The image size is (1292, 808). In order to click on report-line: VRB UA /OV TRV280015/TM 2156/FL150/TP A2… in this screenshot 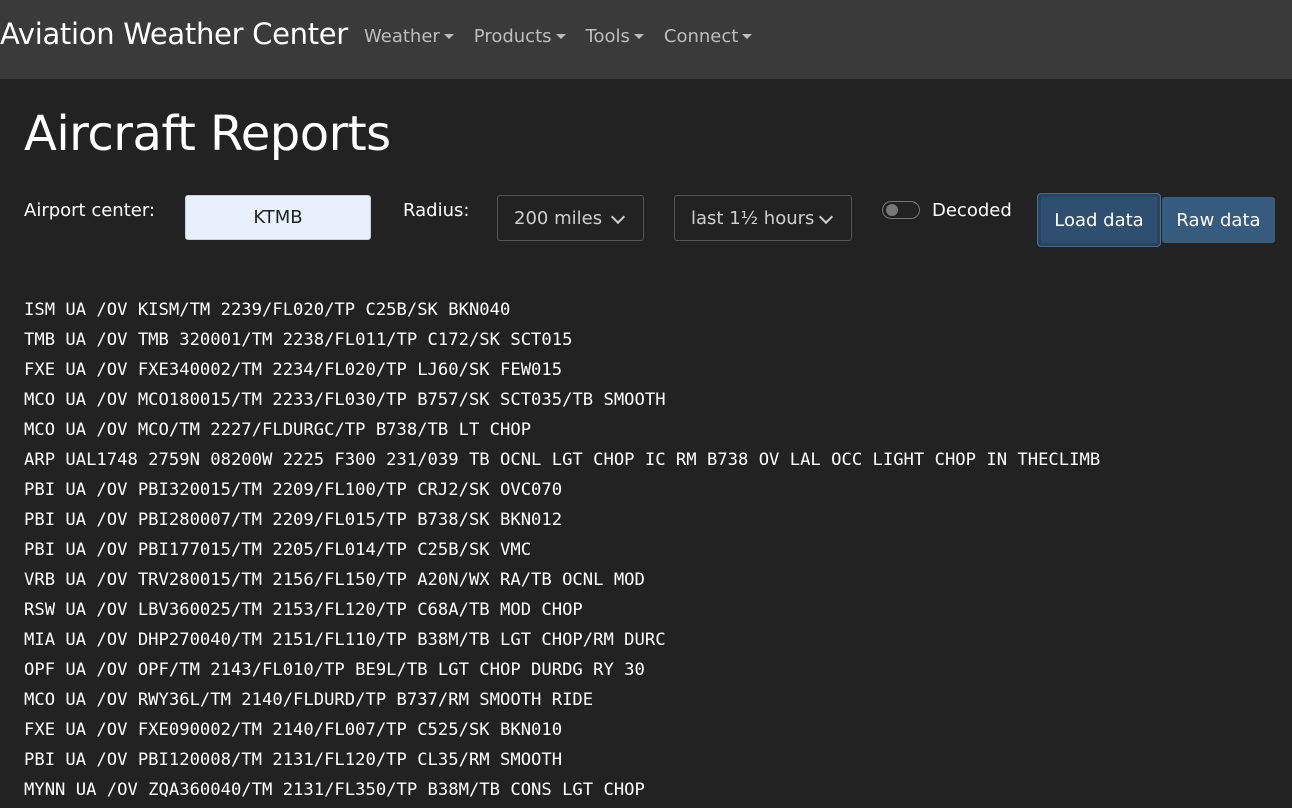, I will do `click(334, 580)`.